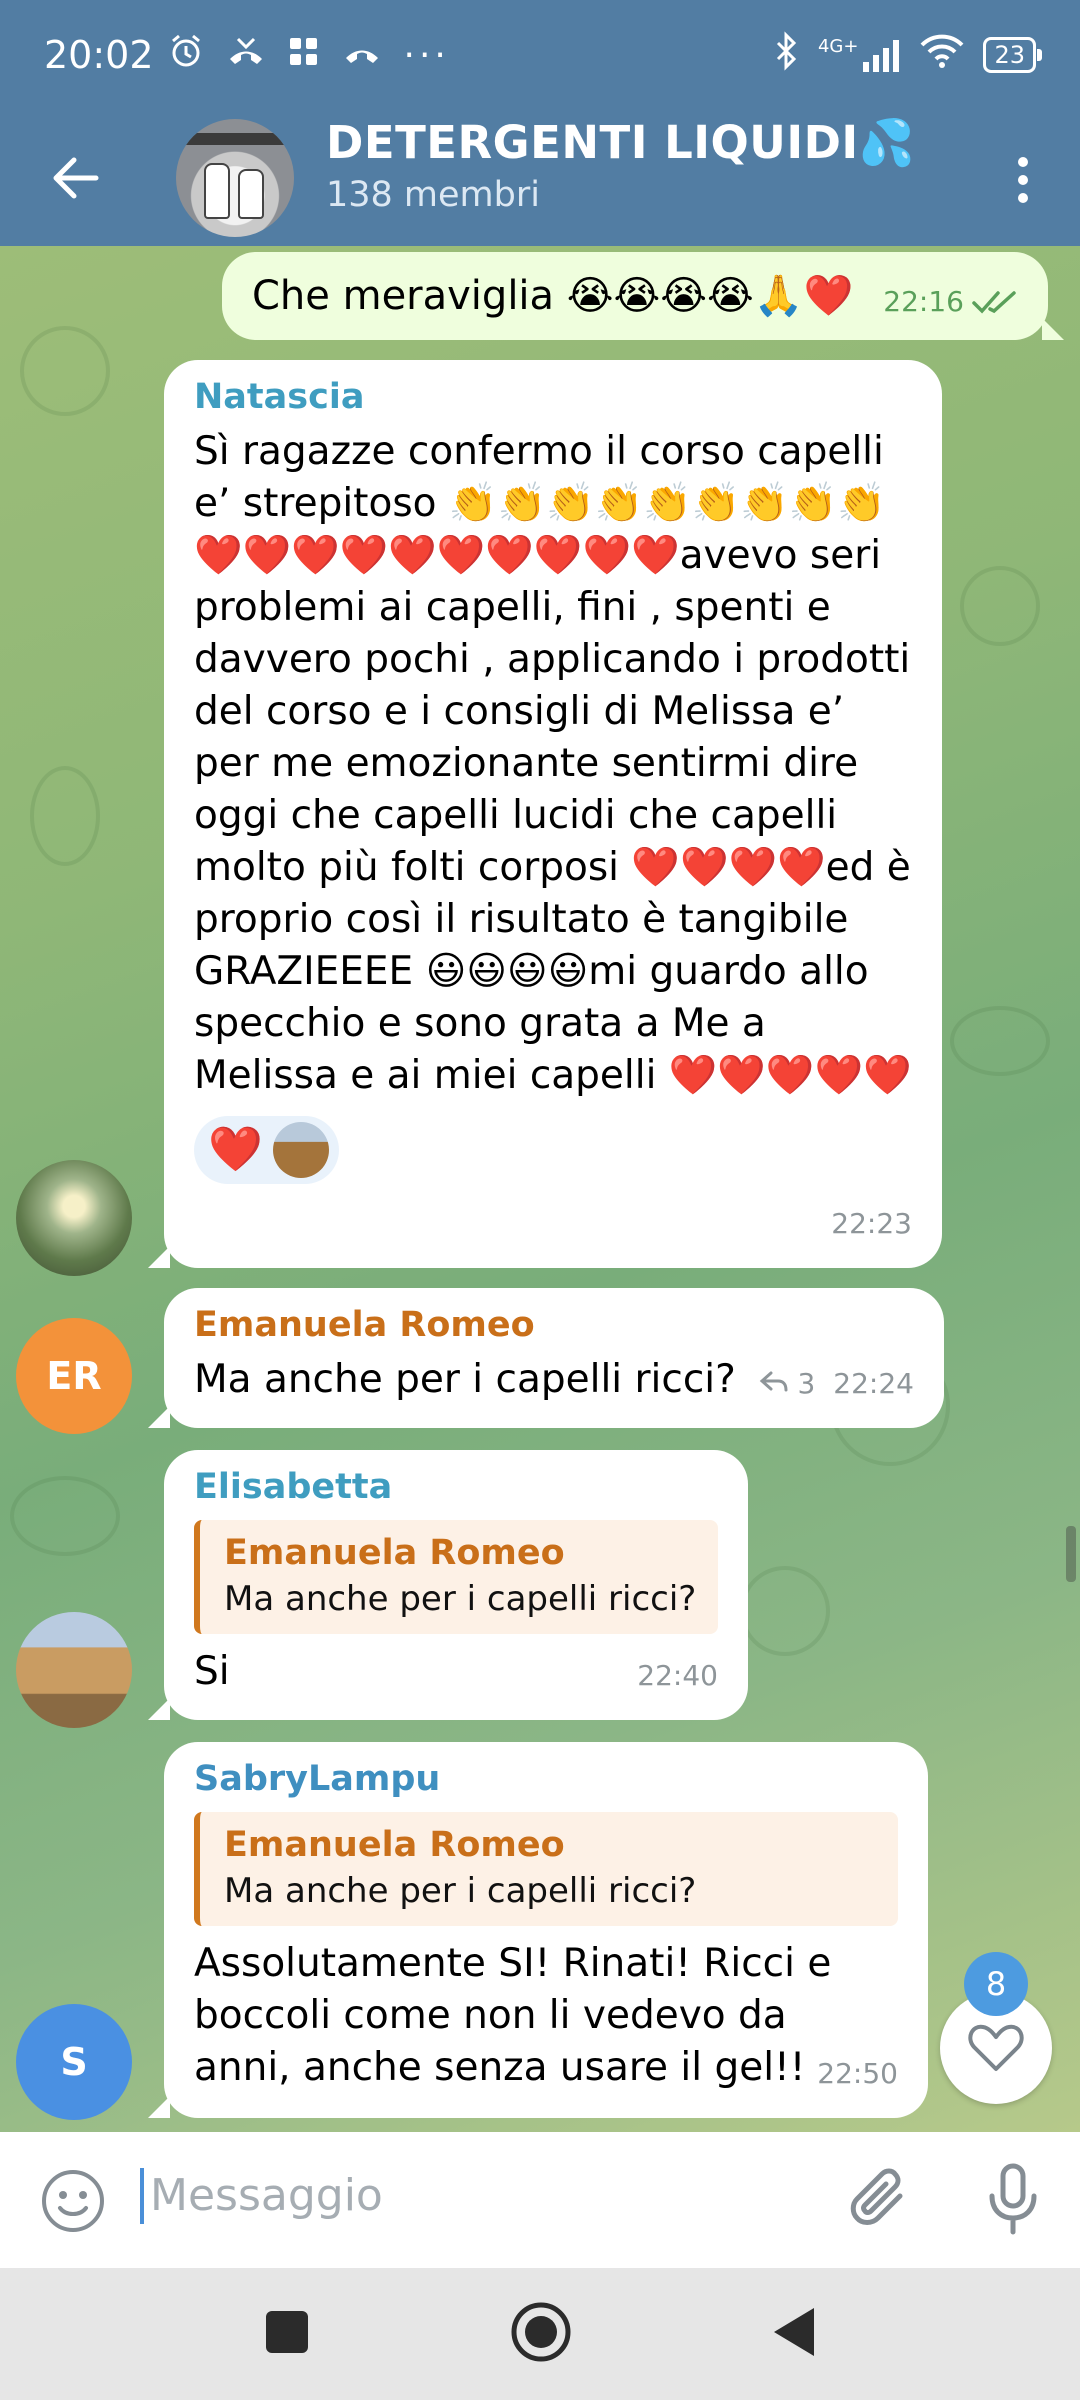 The height and width of the screenshot is (2400, 1080). Describe the element at coordinates (186, 55) in the screenshot. I see `alarm-icon` at that location.